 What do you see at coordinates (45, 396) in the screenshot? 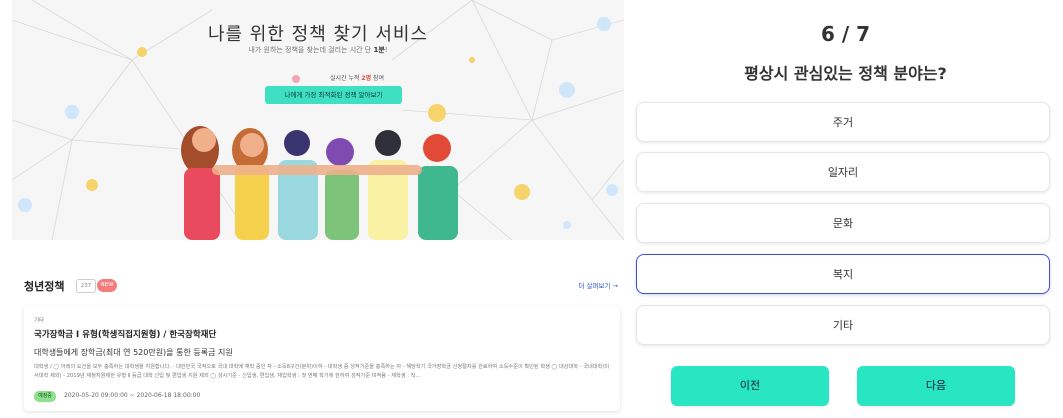
I see `policy-status-badge: 예정중` at bounding box center [45, 396].